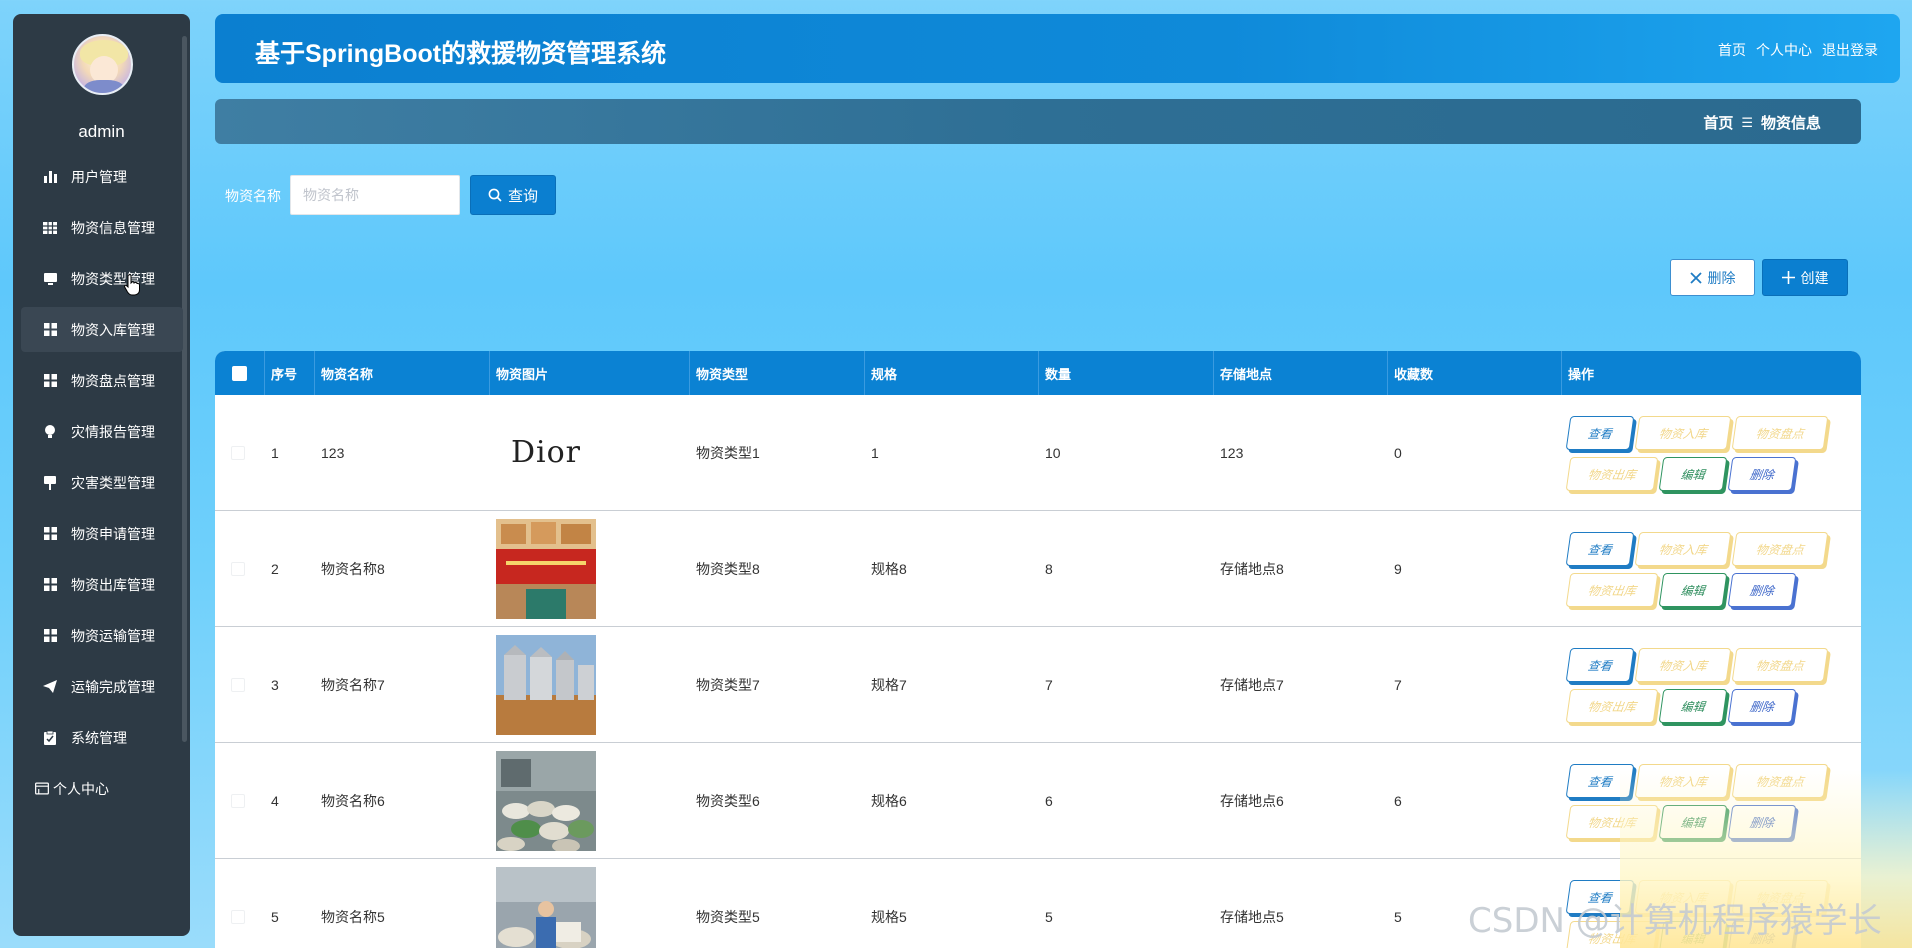  Describe the element at coordinates (102, 788) in the screenshot. I see `sidebar-item-personal-center: 个人中心` at that location.